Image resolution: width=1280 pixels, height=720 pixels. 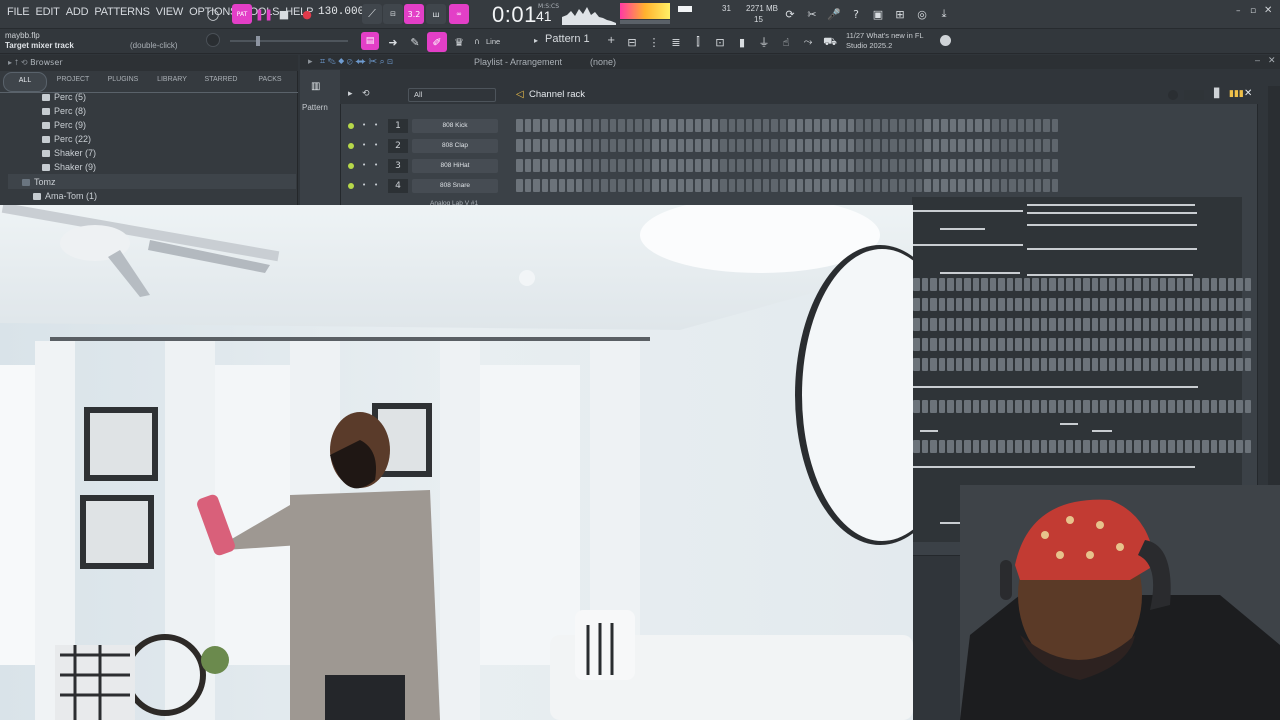 I want to click on rack-steps-icon: ▮▮▮, so click(x=1236, y=94).